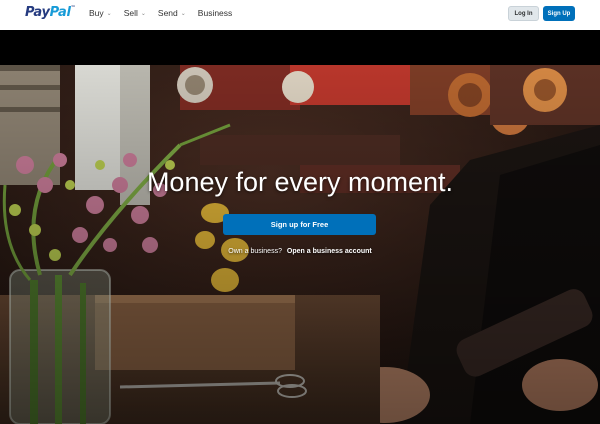 The image size is (600, 424). I want to click on nav-item-send: Send ⌄, so click(172, 13).